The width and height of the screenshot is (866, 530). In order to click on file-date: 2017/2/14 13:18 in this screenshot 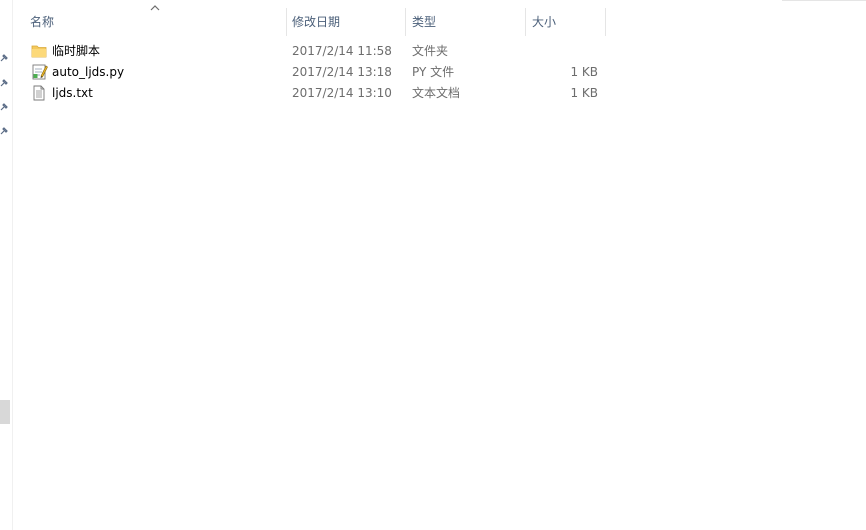, I will do `click(342, 72)`.